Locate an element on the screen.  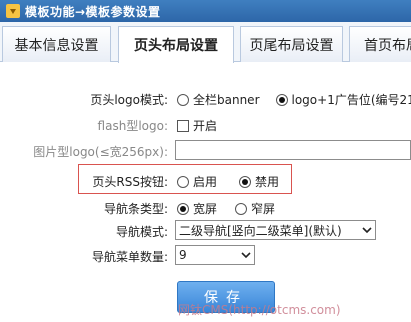
header-logo-mode-group: 全栏banner logo+1广告位(编号21) is located at coordinates (294, 99).